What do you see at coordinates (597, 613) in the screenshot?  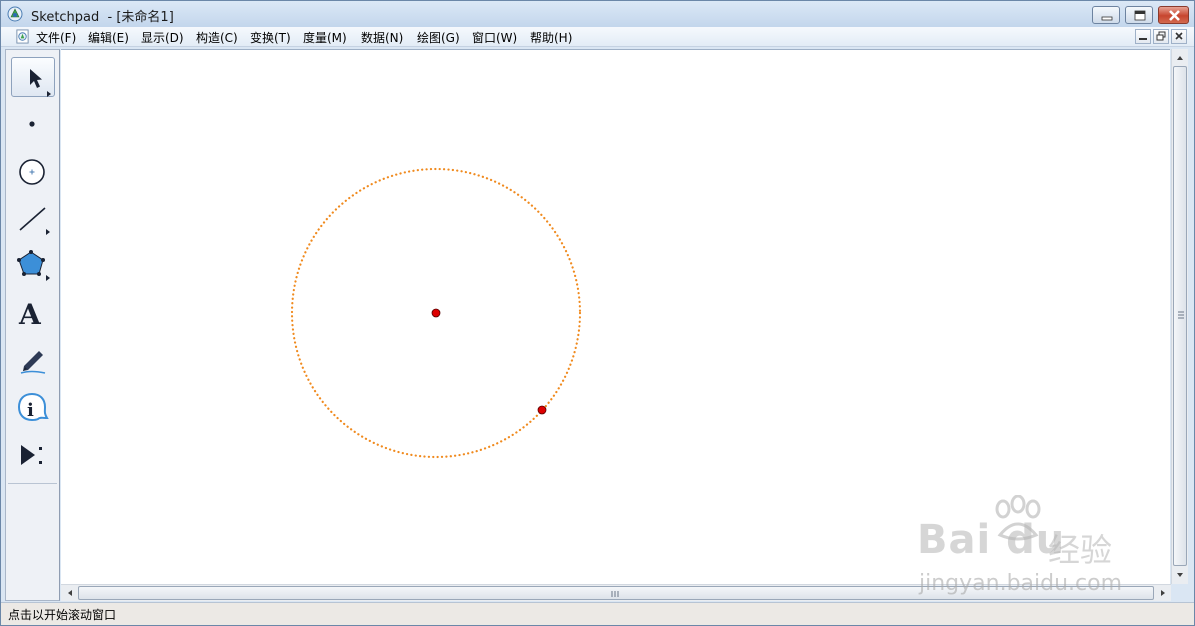 I see `status-bar: 点击以开始滚动窗口` at bounding box center [597, 613].